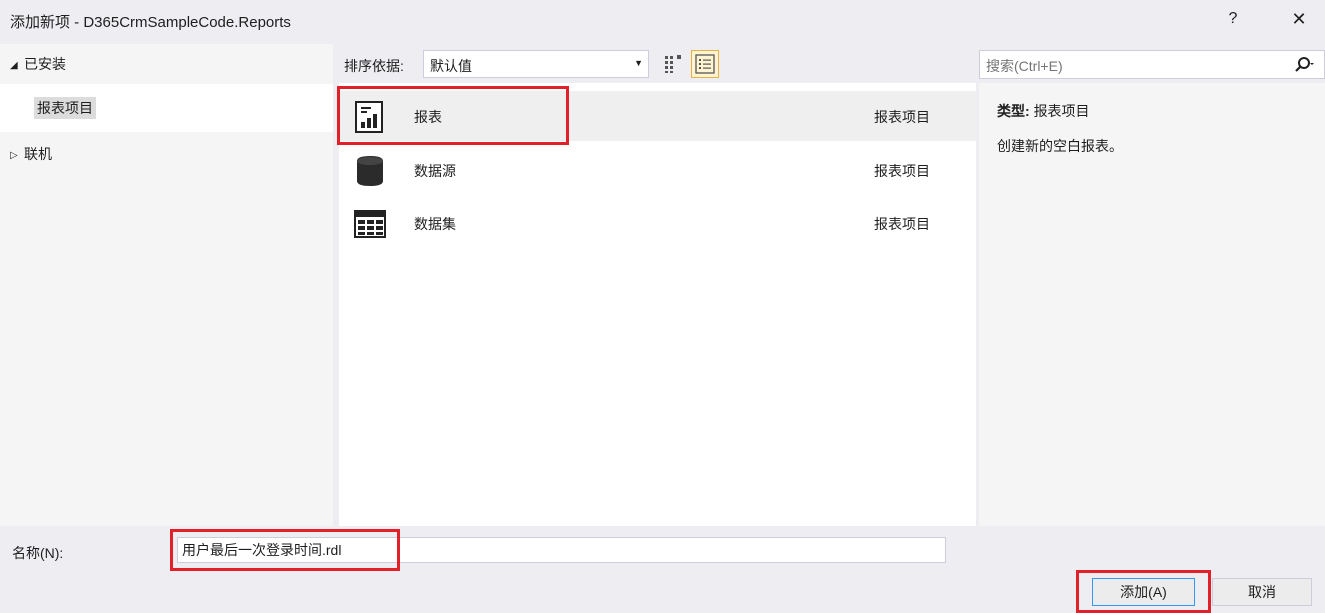 The image size is (1325, 613). What do you see at coordinates (370, 224) in the screenshot?
I see `dataset-icon` at bounding box center [370, 224].